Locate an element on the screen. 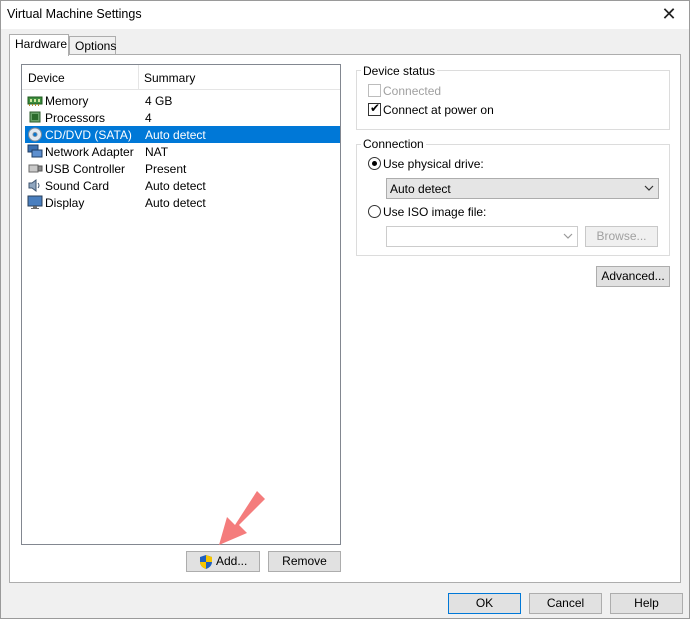 This screenshot has height=619, width=690. check-icon: ✔ is located at coordinates (375, 108).